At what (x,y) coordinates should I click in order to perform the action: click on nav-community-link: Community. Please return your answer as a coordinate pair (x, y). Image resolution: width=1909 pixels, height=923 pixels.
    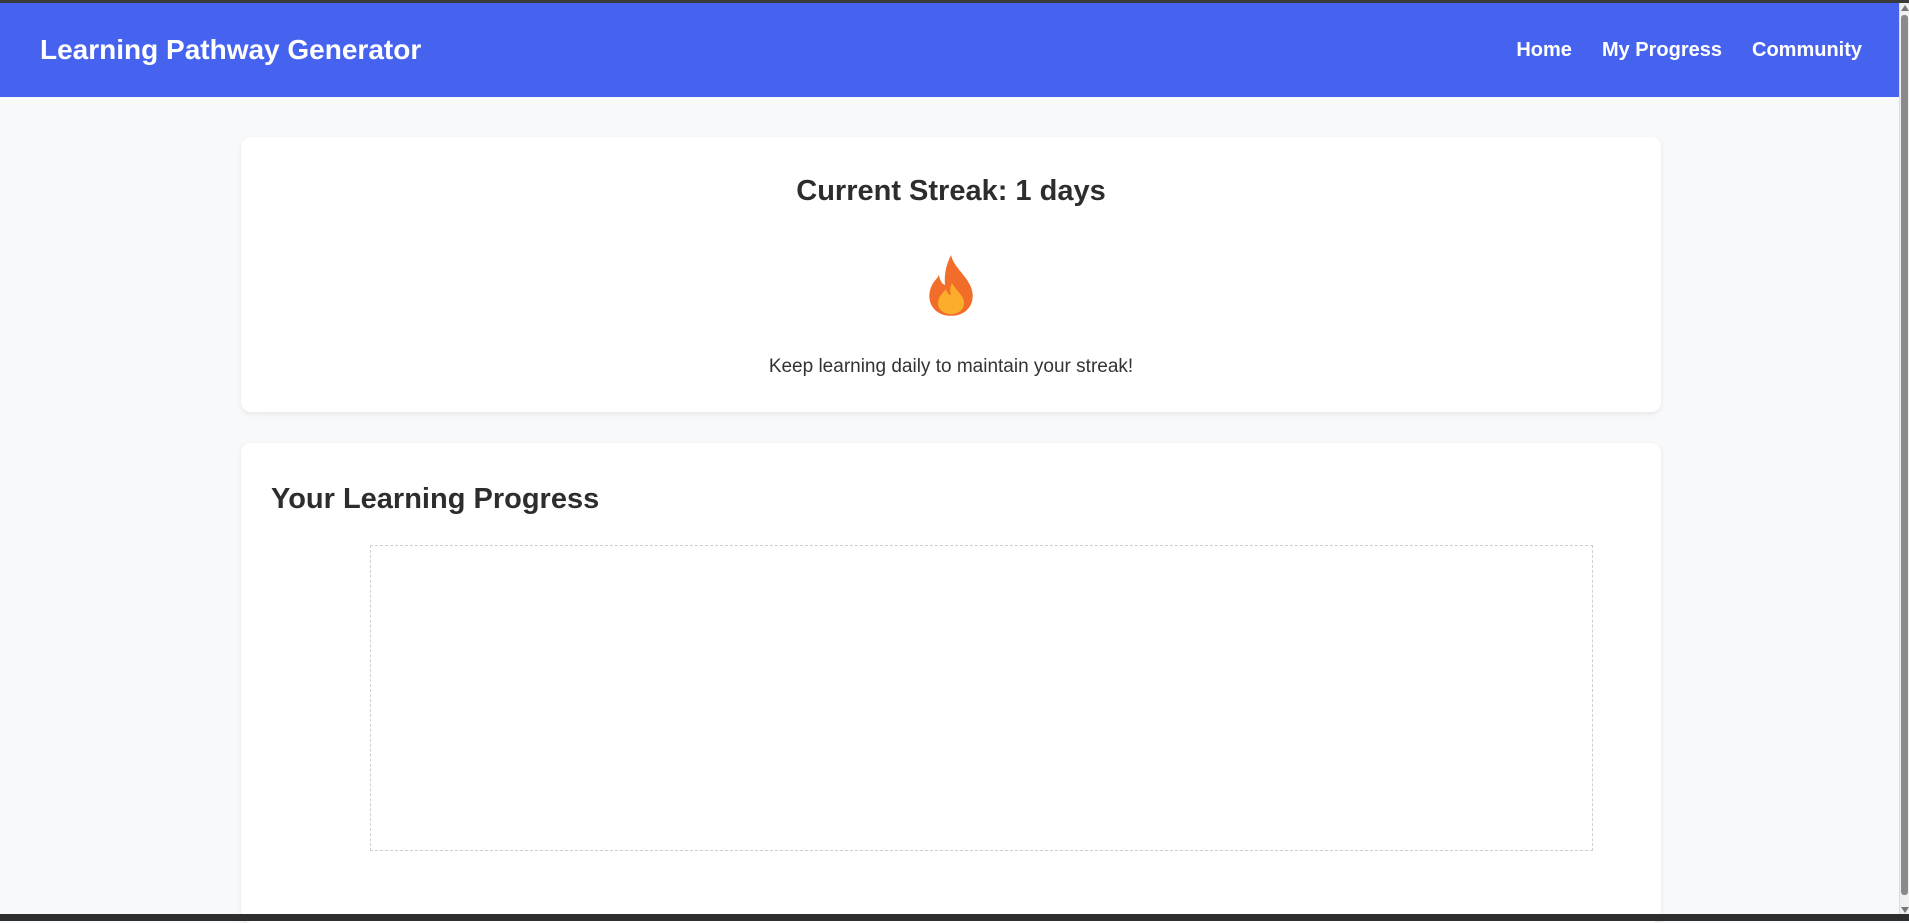
    Looking at the image, I should click on (1807, 50).